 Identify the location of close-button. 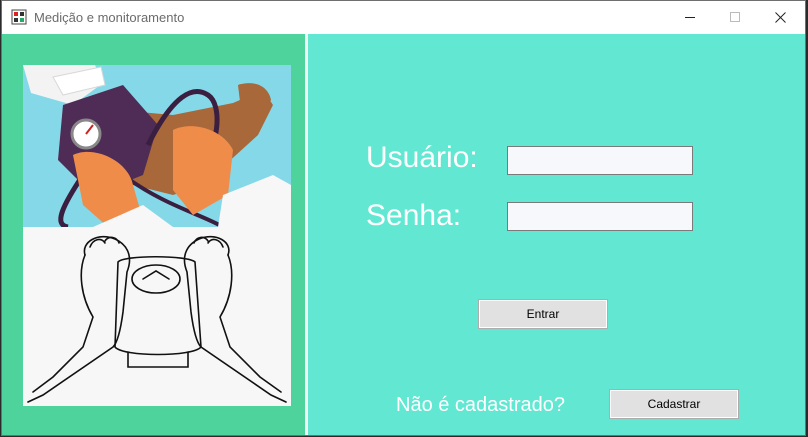
(780, 17).